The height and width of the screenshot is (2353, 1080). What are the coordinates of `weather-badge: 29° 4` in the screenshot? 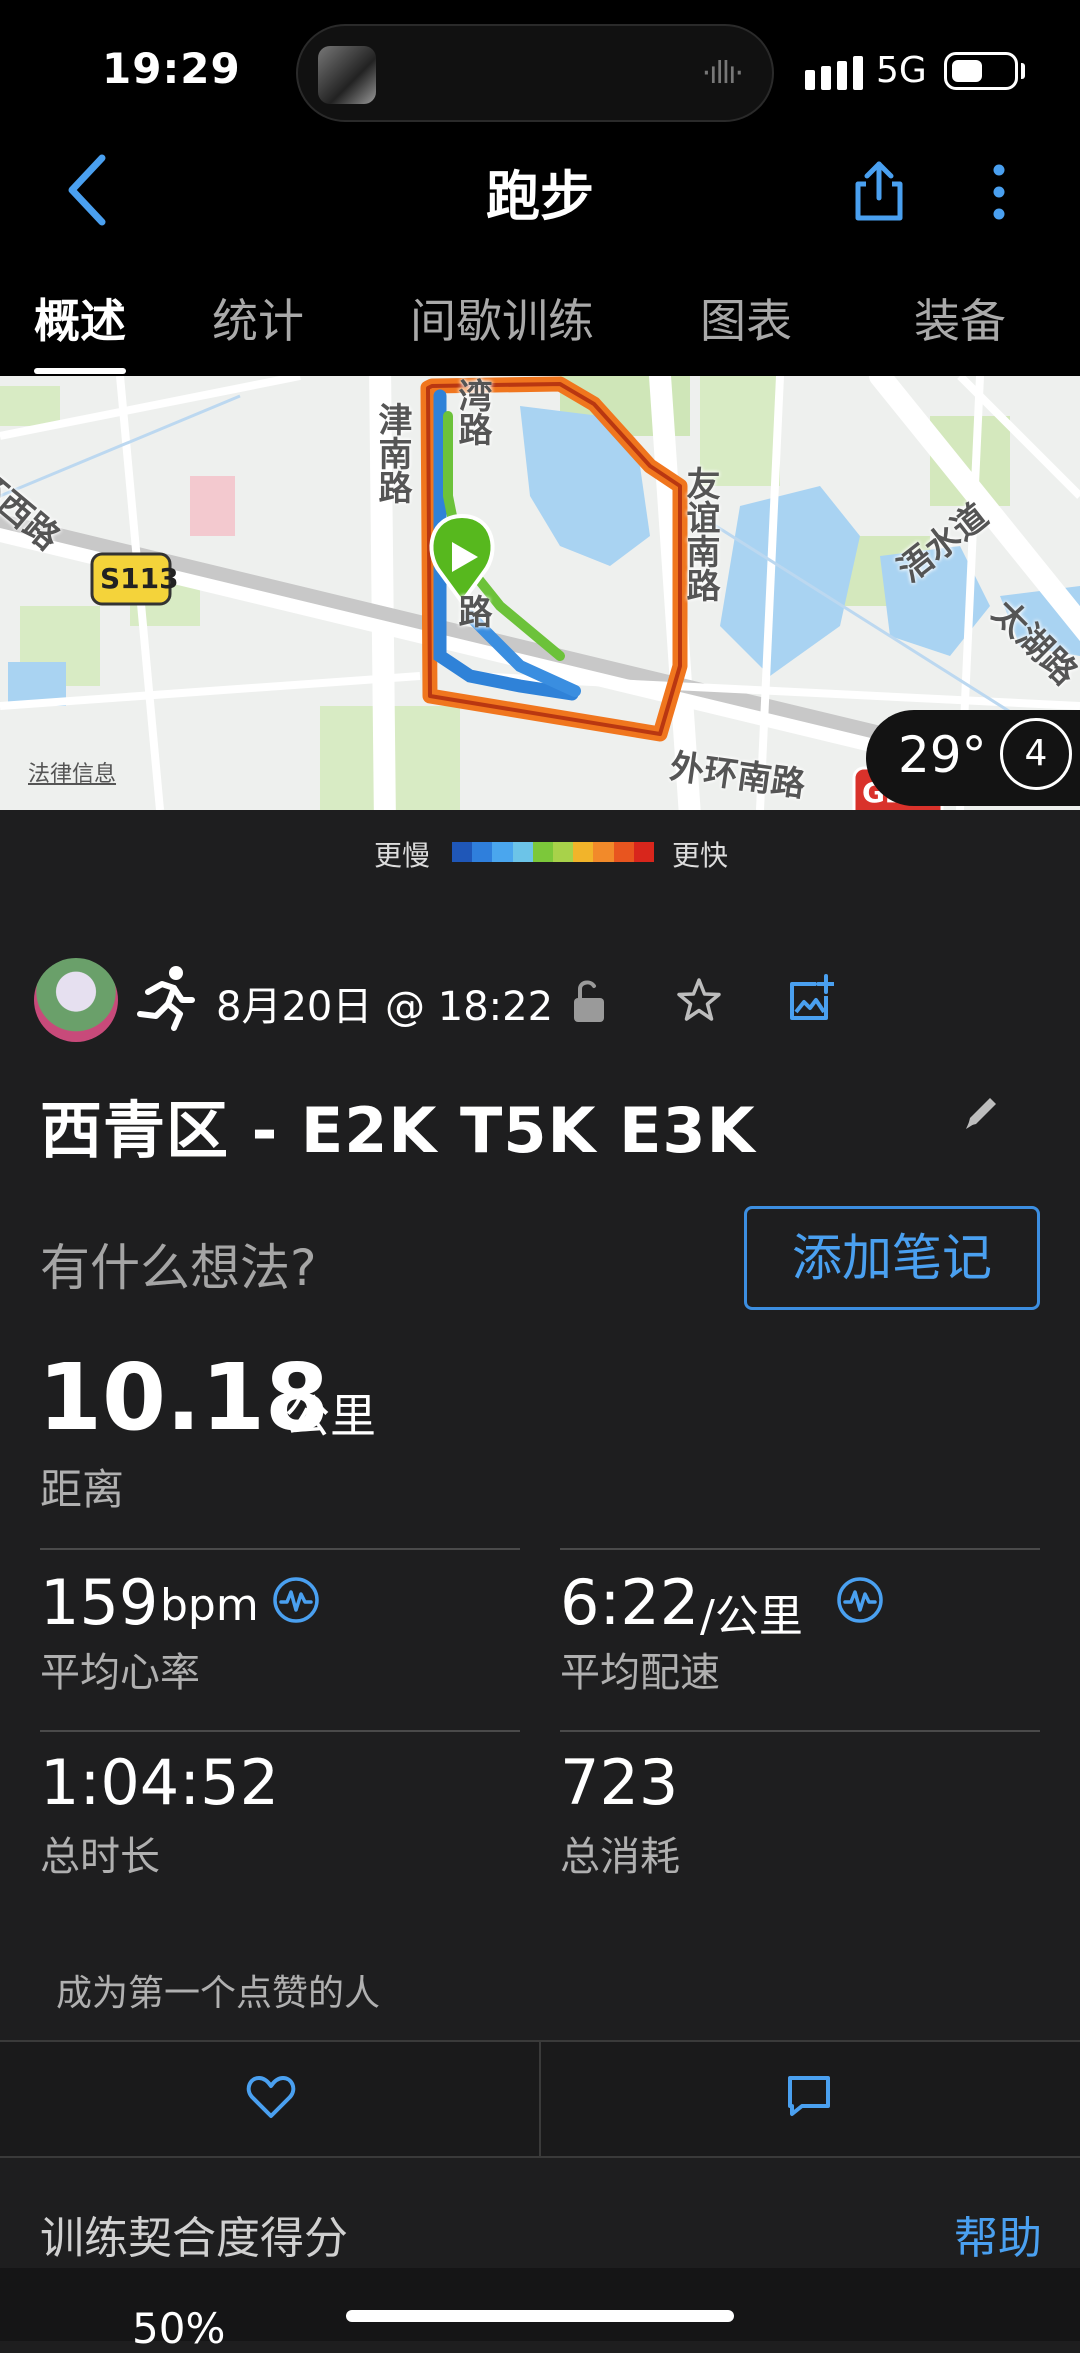 It's located at (973, 758).